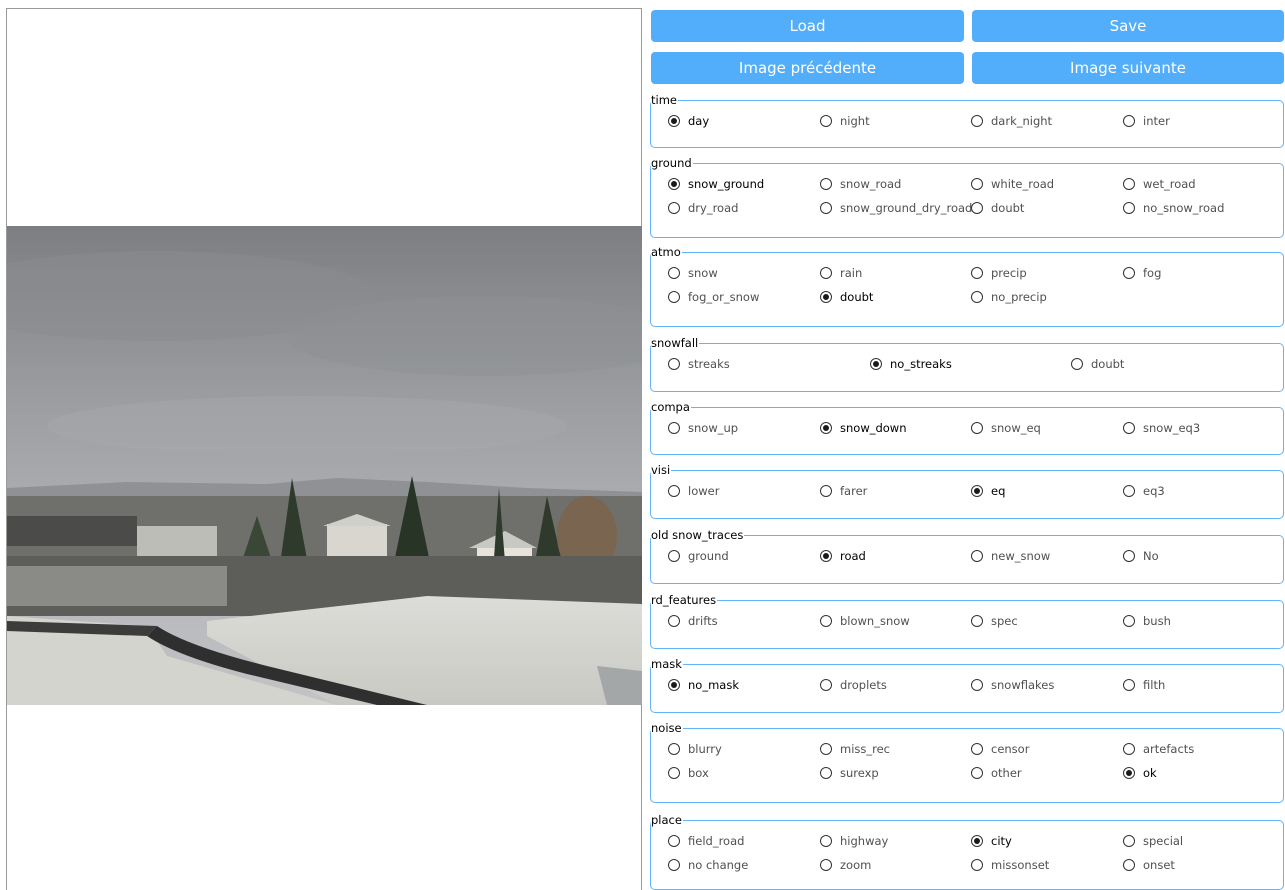  What do you see at coordinates (1000, 749) in the screenshot?
I see `radio-option-censor: censor` at bounding box center [1000, 749].